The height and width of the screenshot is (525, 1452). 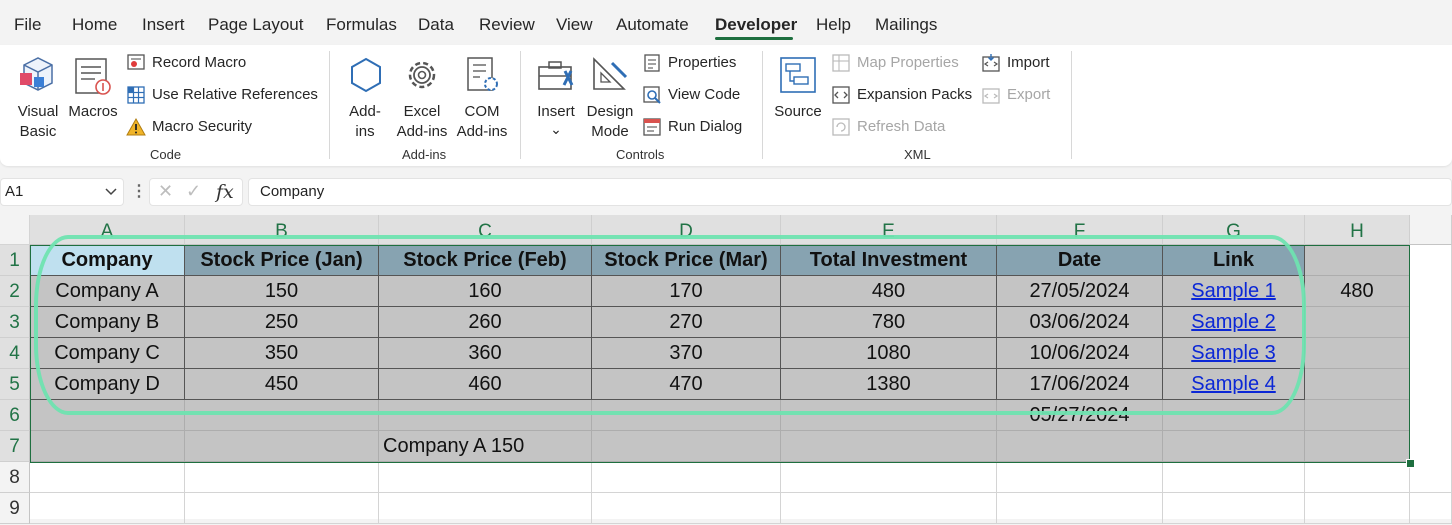 What do you see at coordinates (889, 384) in the screenshot?
I see `cell-e5: 1380` at bounding box center [889, 384].